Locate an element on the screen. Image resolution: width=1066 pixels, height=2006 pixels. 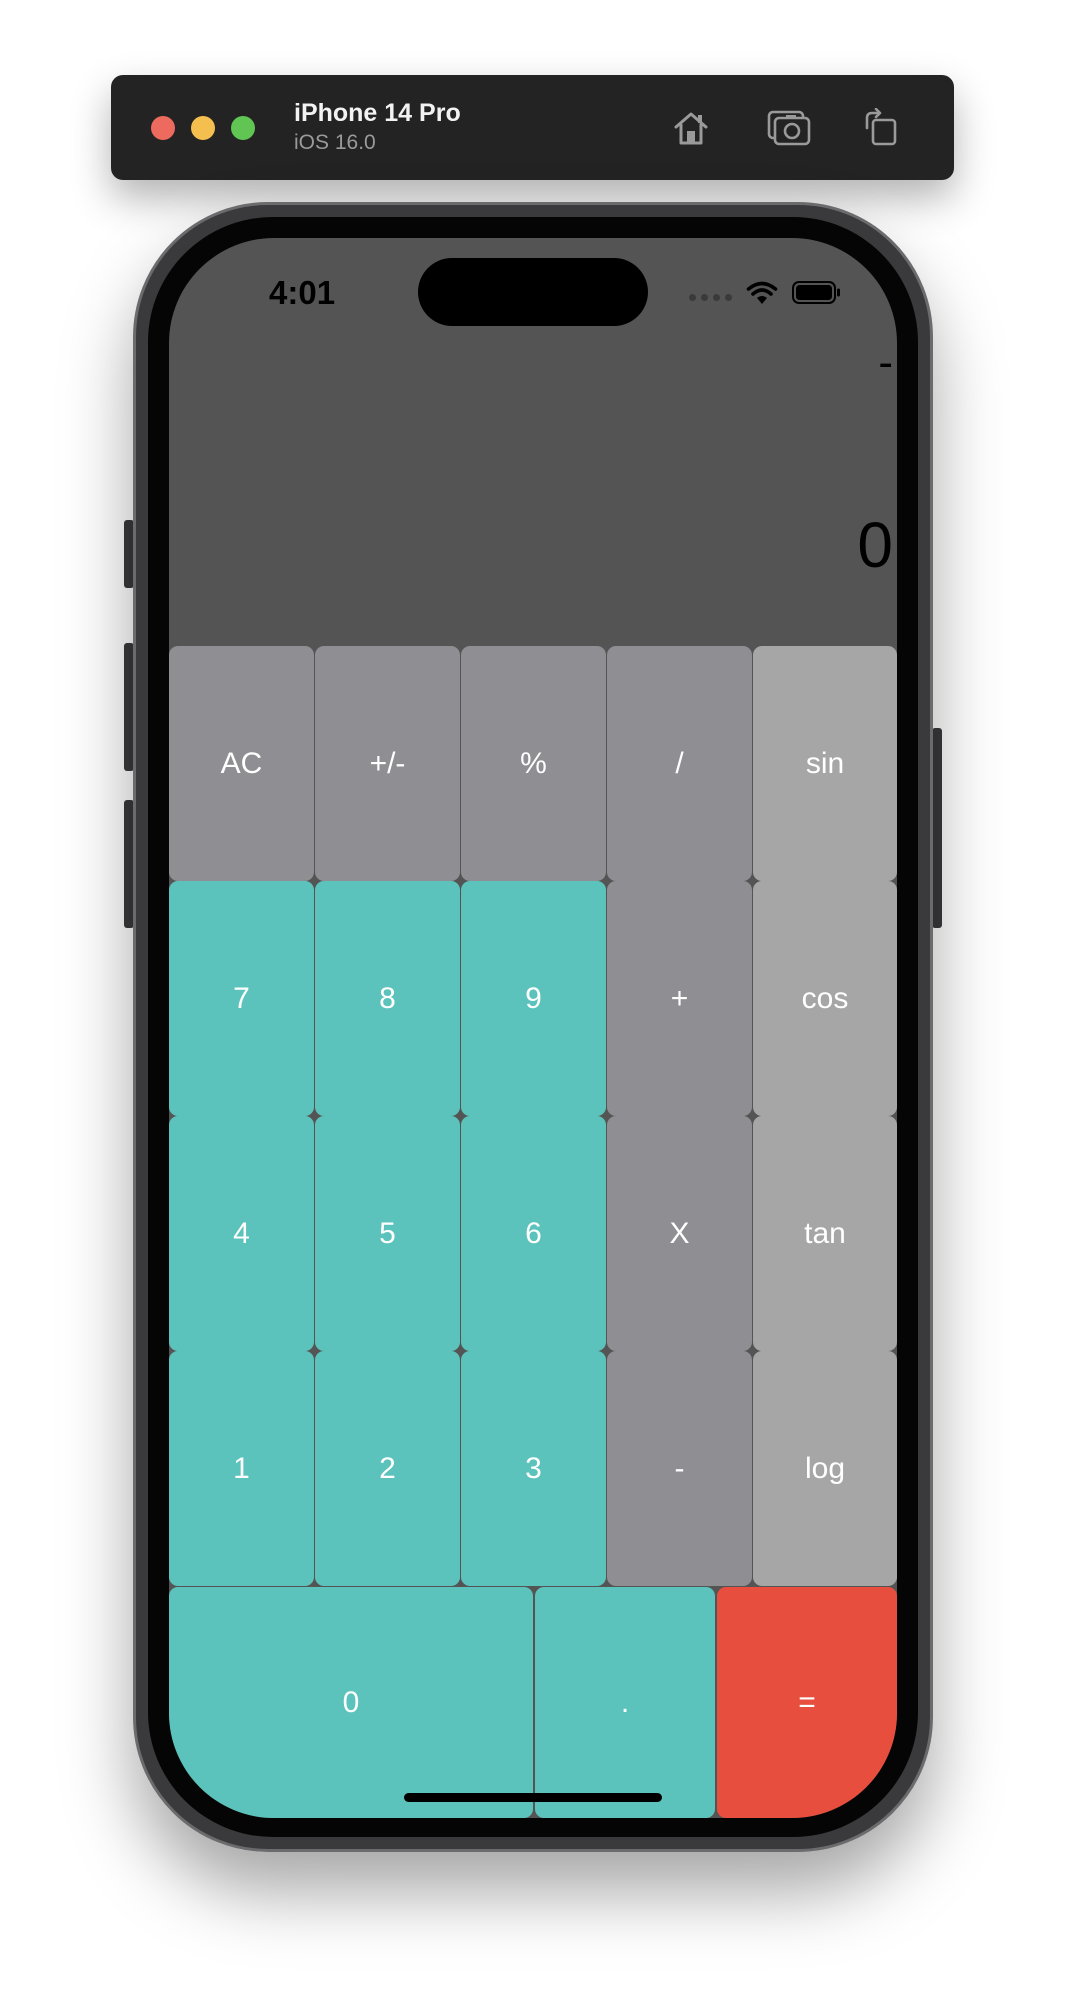
status-icons is located at coordinates (765, 293).